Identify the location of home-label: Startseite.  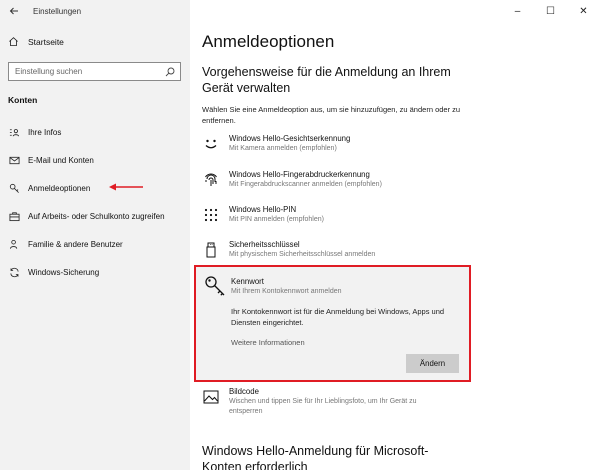
(46, 41).